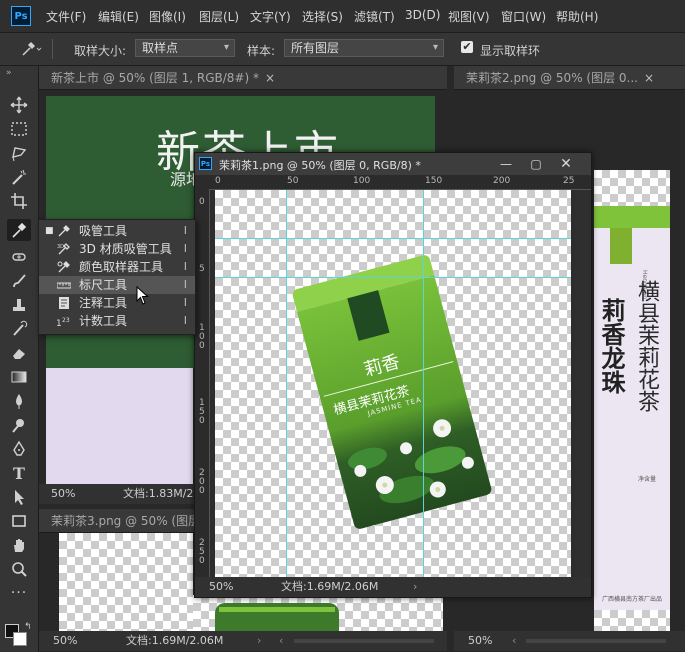 This screenshot has height=652, width=685. What do you see at coordinates (66, 320) in the screenshot?
I see `svg-text: 23` at bounding box center [66, 320].